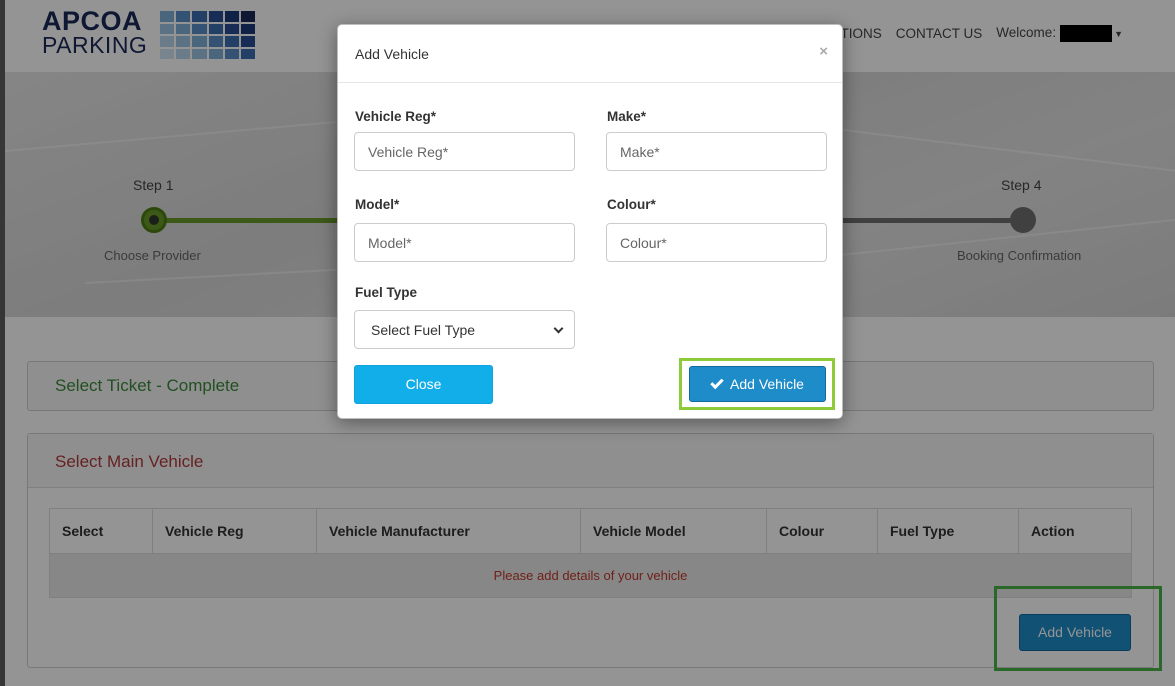  Describe the element at coordinates (386, 292) in the screenshot. I see `fuel-type-label: Fuel Type` at that location.